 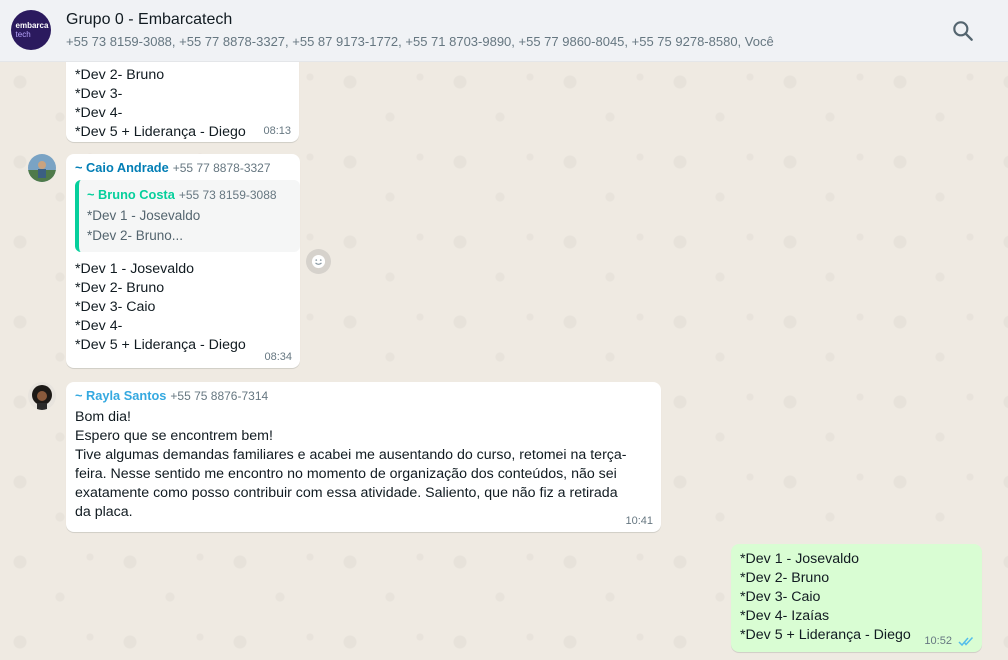 What do you see at coordinates (966, 641) in the screenshot?
I see `double-check-icon` at bounding box center [966, 641].